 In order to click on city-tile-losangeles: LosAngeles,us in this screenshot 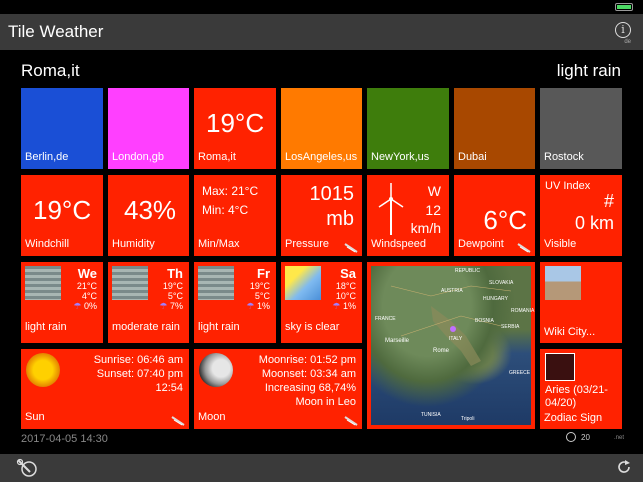, I will do `click(321, 128)`.